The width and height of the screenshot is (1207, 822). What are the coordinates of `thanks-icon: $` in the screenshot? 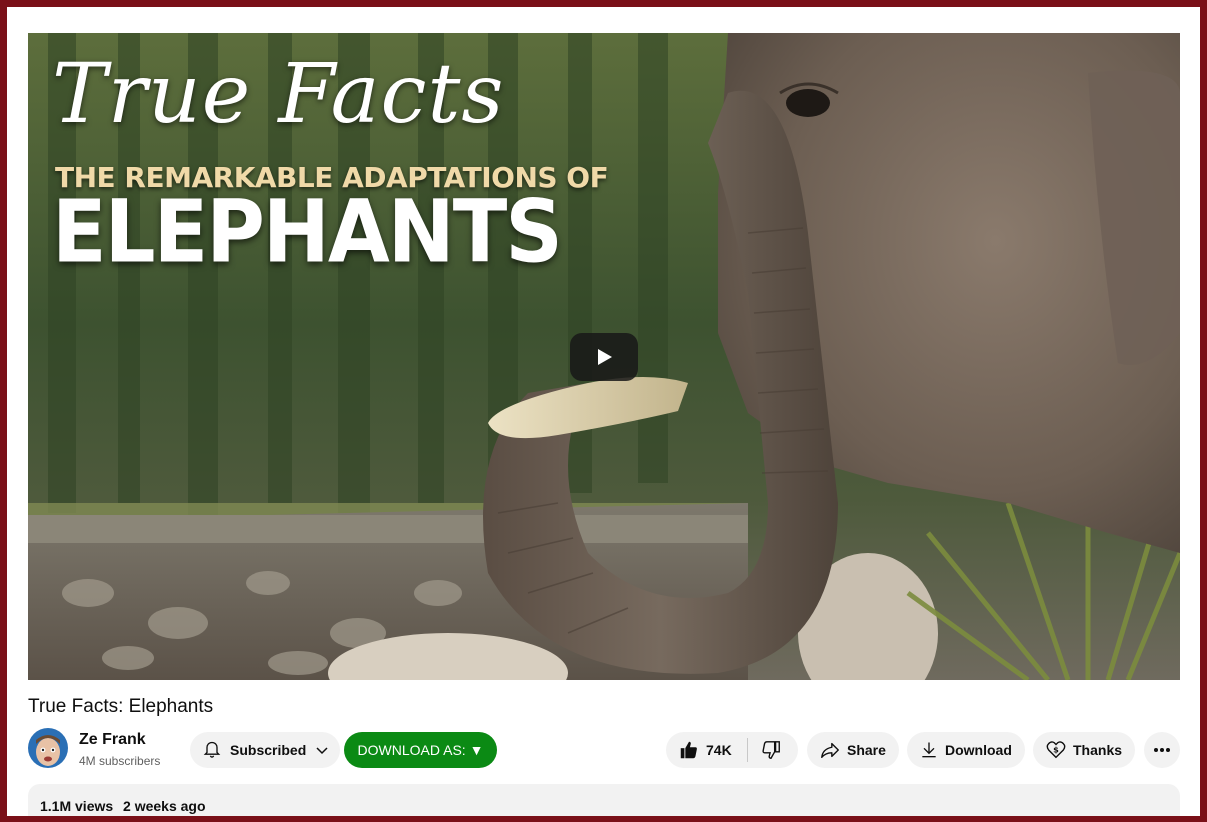 It's located at (1056, 750).